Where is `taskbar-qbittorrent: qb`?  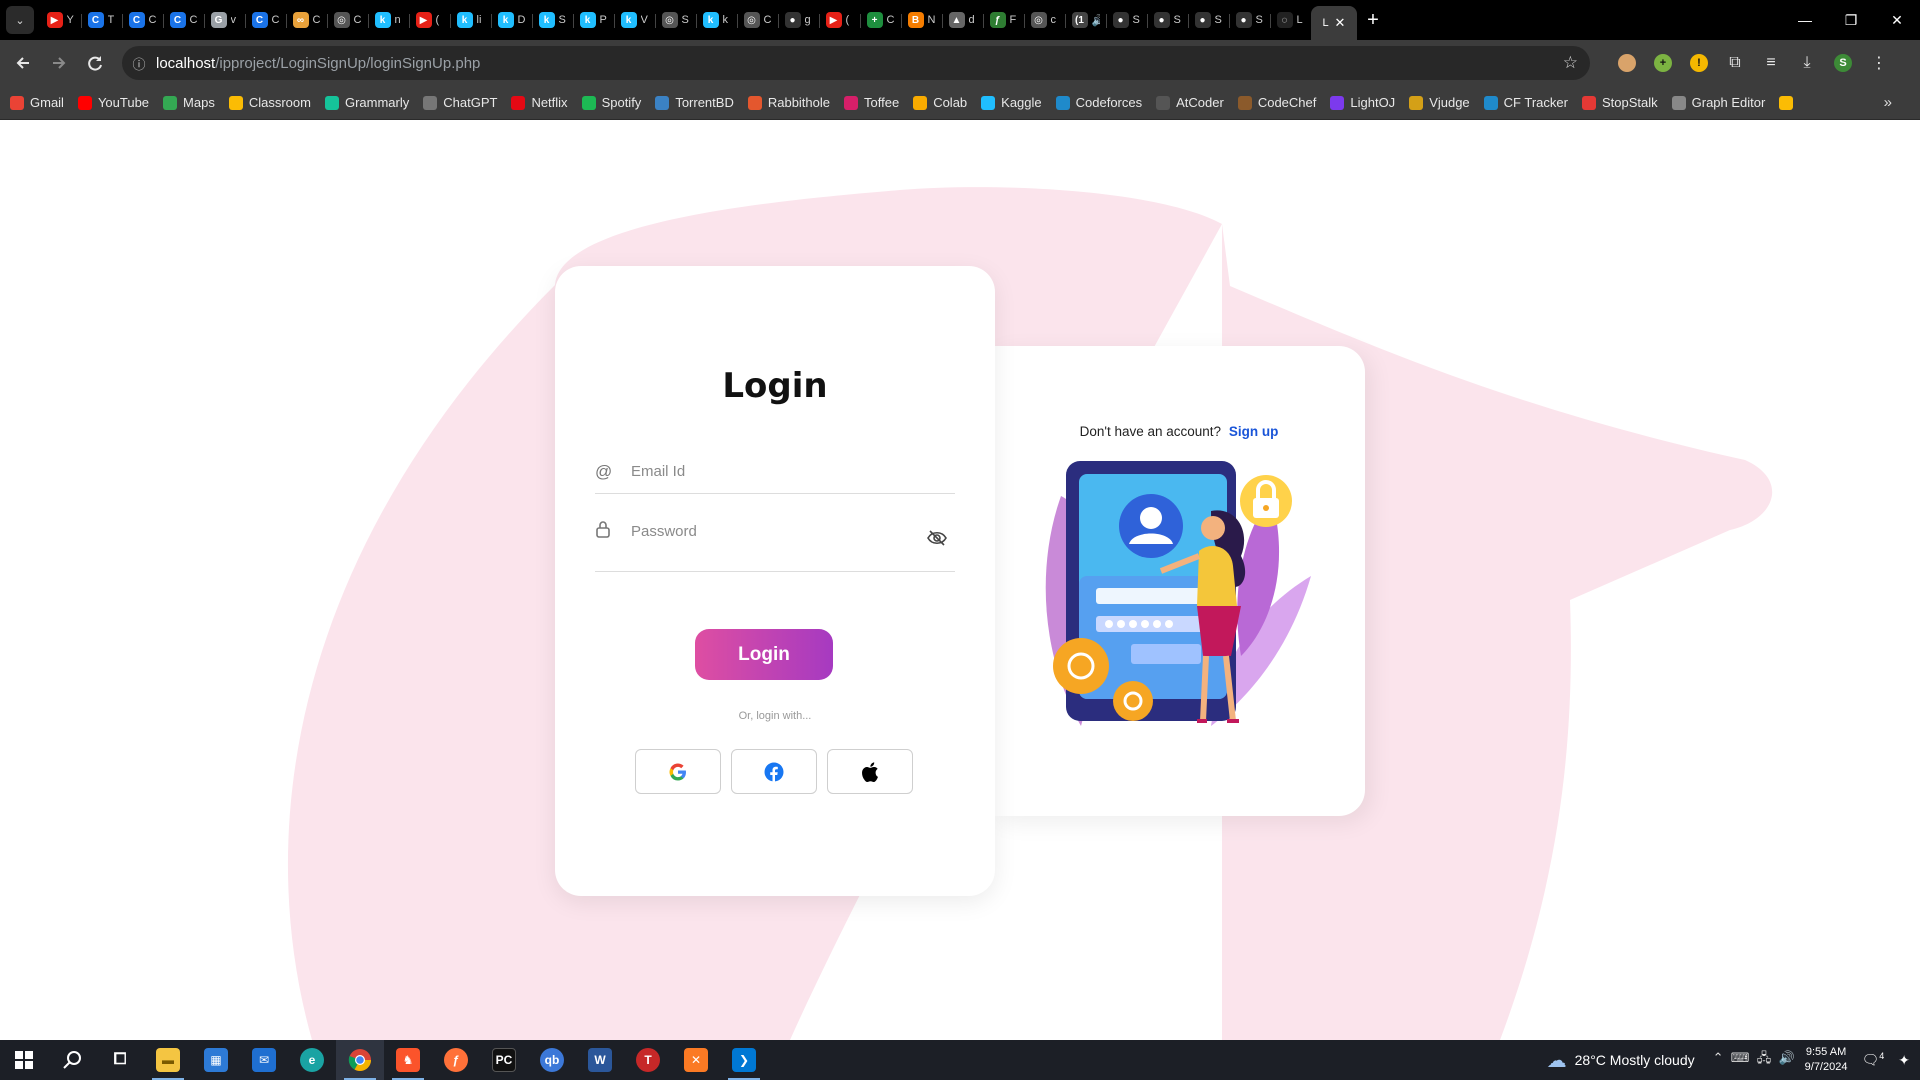 taskbar-qbittorrent: qb is located at coordinates (552, 1060).